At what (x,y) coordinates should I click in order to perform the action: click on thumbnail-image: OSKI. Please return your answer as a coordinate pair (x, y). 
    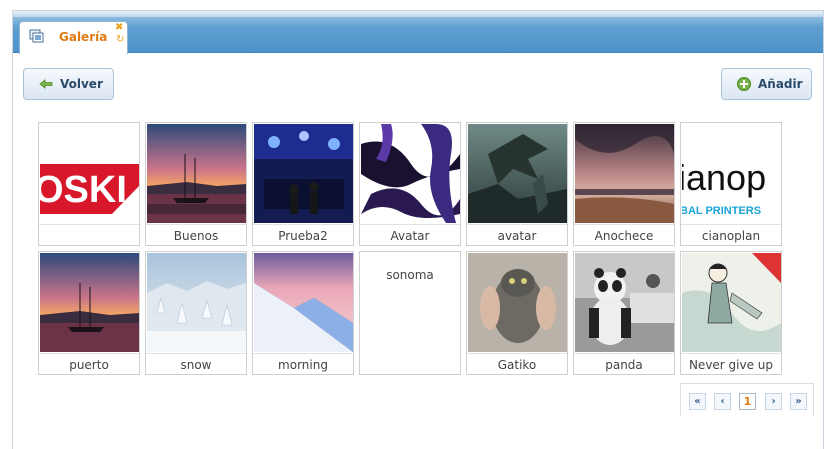
    Looking at the image, I should click on (89, 173).